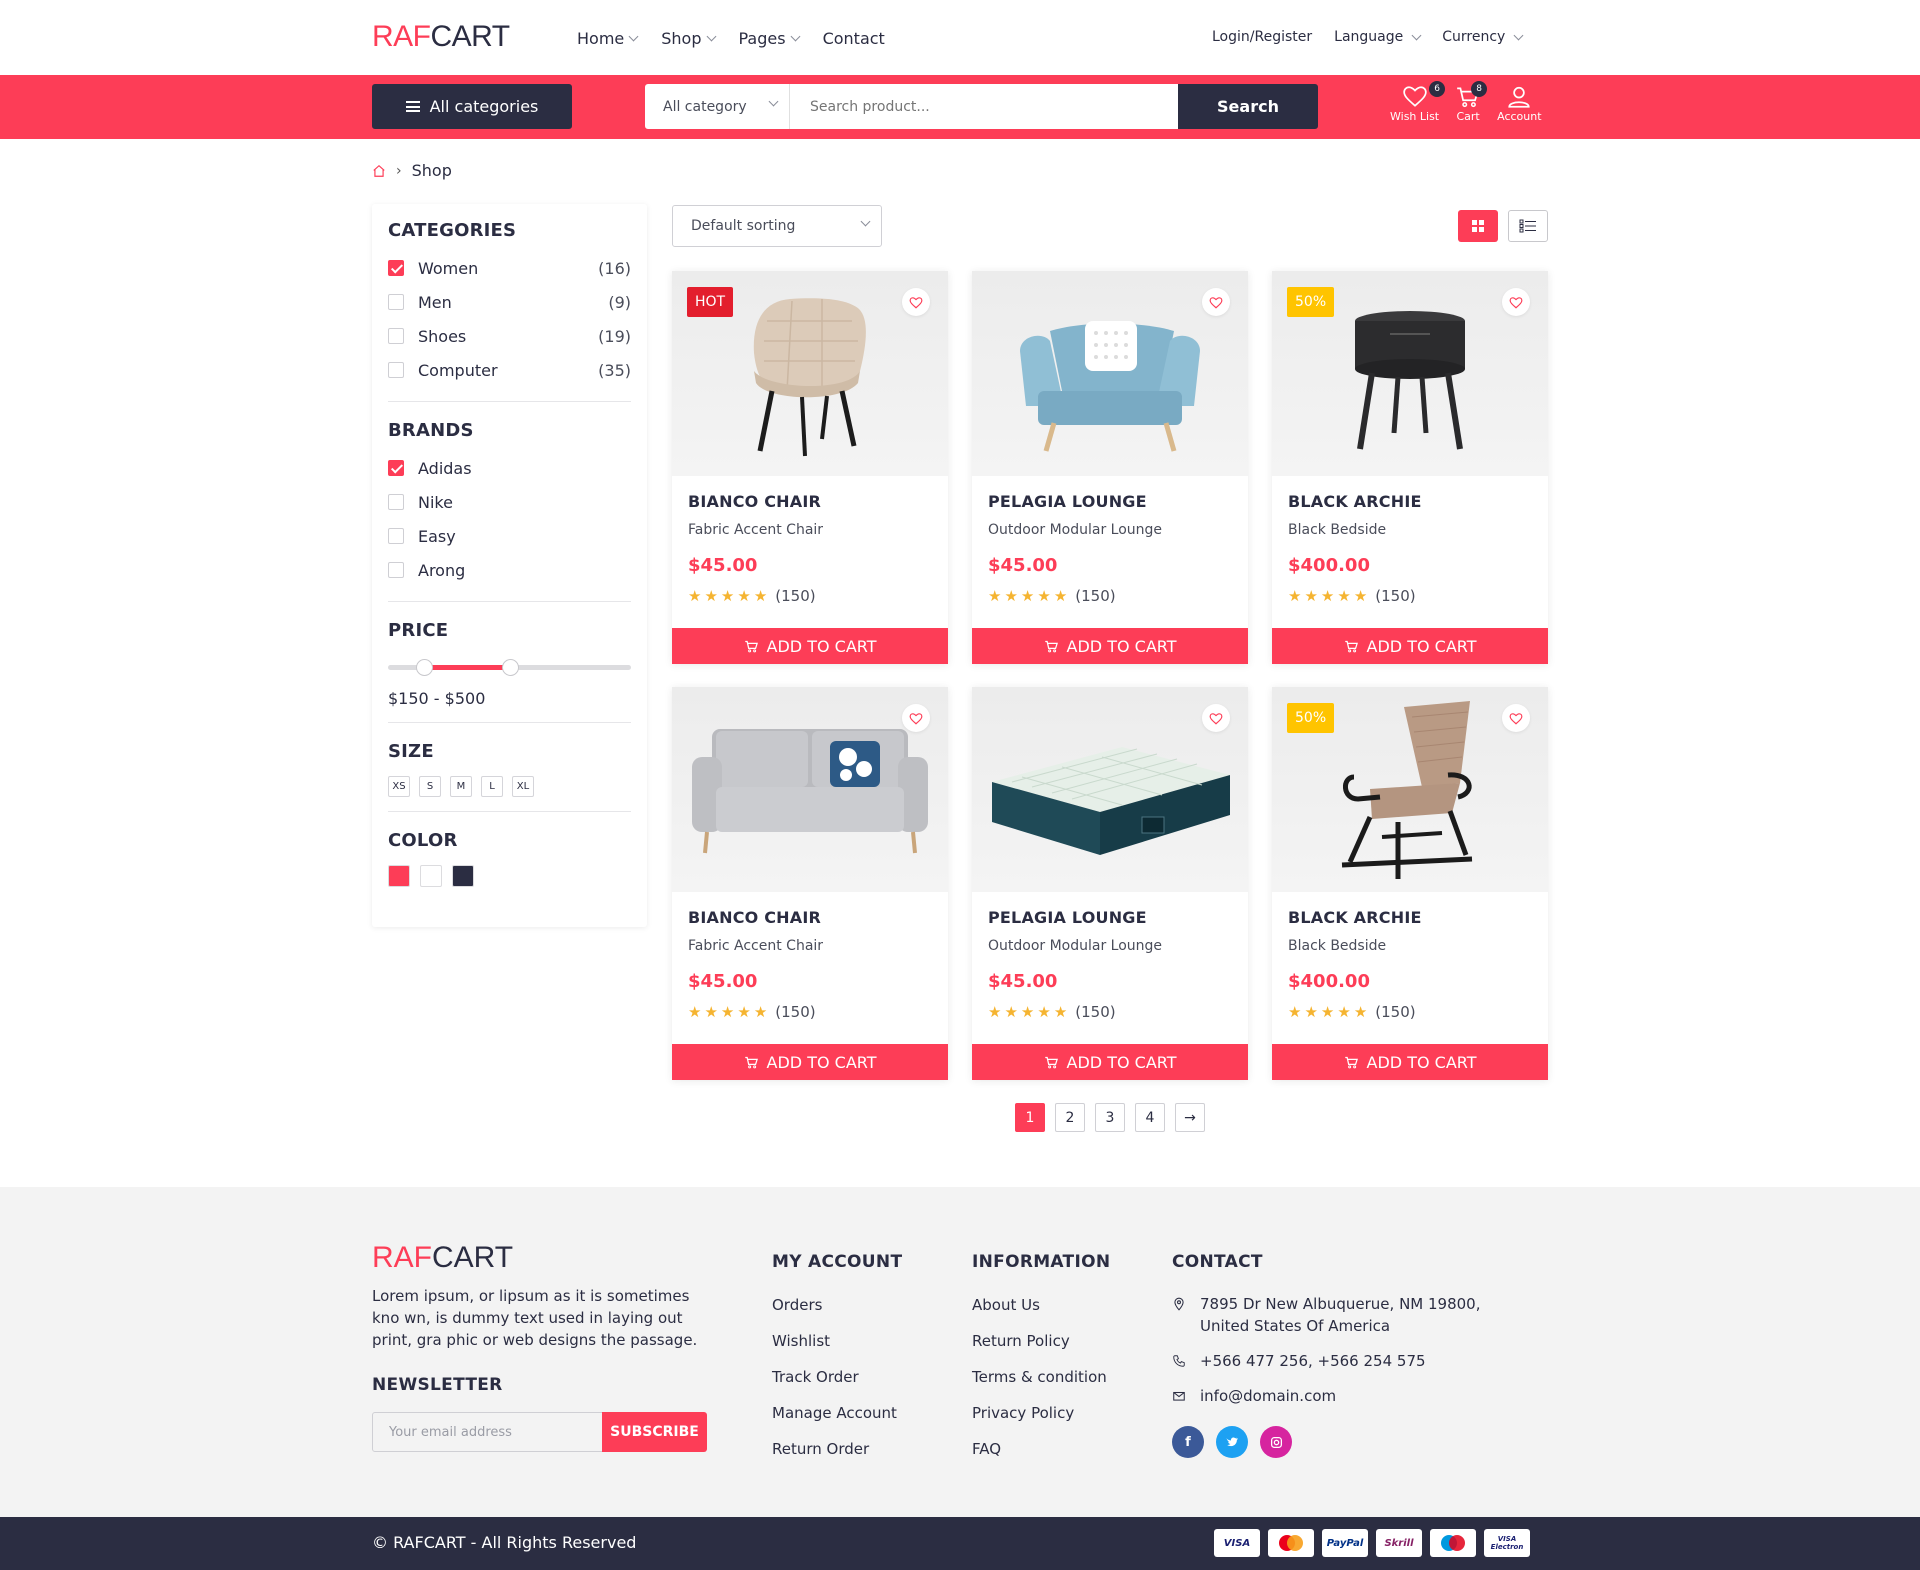 The width and height of the screenshot is (1920, 1570). I want to click on size-option-m: M, so click(461, 786).